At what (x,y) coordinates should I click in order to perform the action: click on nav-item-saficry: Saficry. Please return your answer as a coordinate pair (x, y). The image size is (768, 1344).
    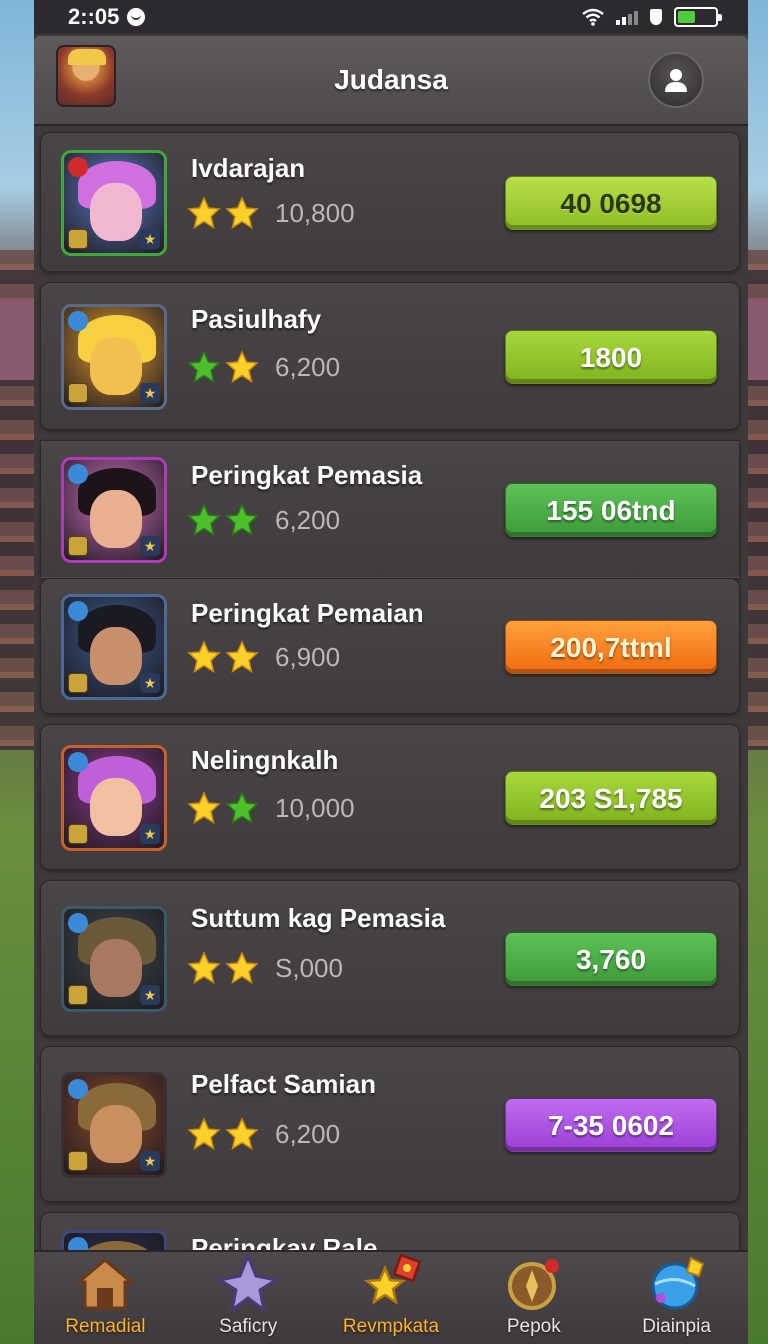
    Looking at the image, I should click on (248, 1294).